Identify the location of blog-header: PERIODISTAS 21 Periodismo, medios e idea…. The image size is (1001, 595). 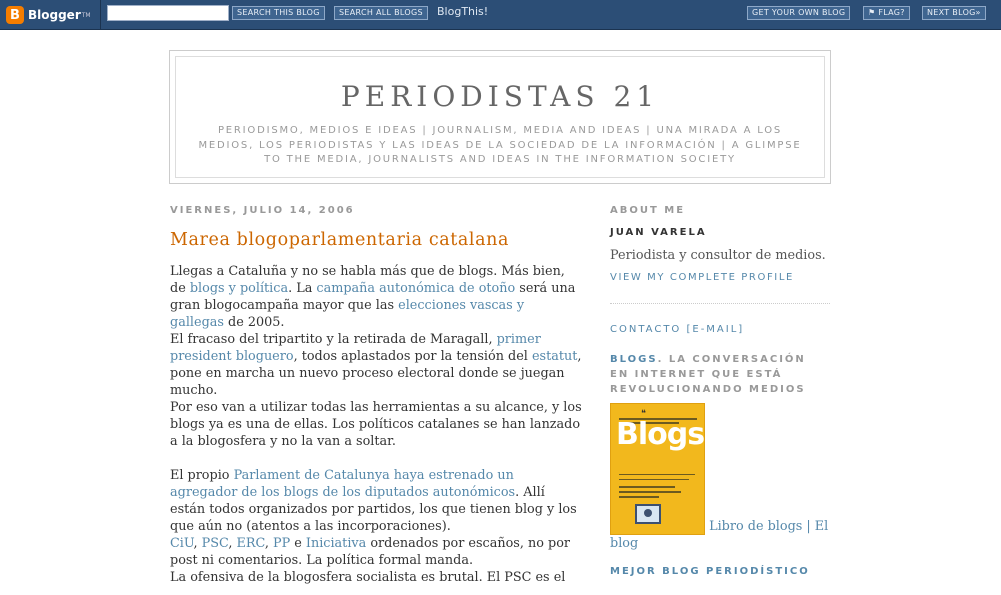
(500, 117).